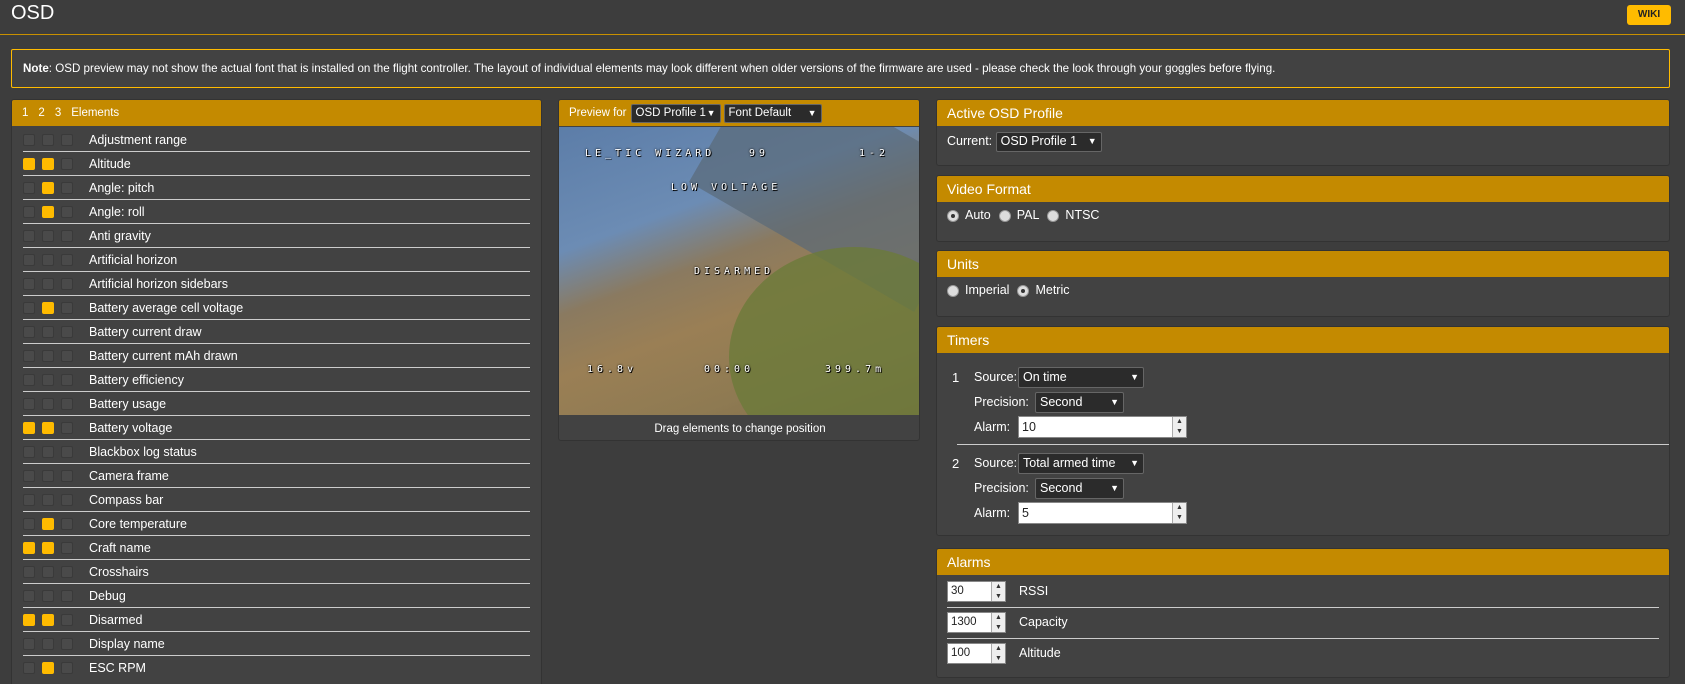 The width and height of the screenshot is (1685, 684). I want to click on units-option: Metric, so click(1043, 290).